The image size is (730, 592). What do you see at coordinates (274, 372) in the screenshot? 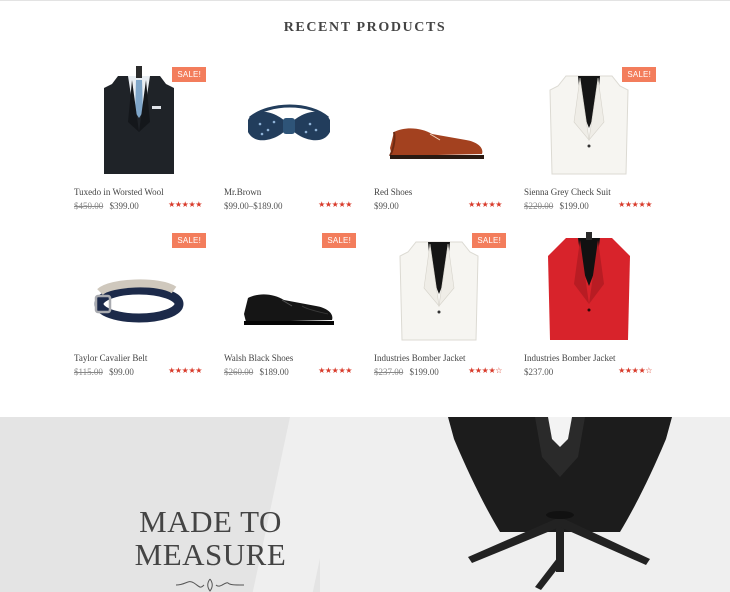
I see `current-price: $189.00` at bounding box center [274, 372].